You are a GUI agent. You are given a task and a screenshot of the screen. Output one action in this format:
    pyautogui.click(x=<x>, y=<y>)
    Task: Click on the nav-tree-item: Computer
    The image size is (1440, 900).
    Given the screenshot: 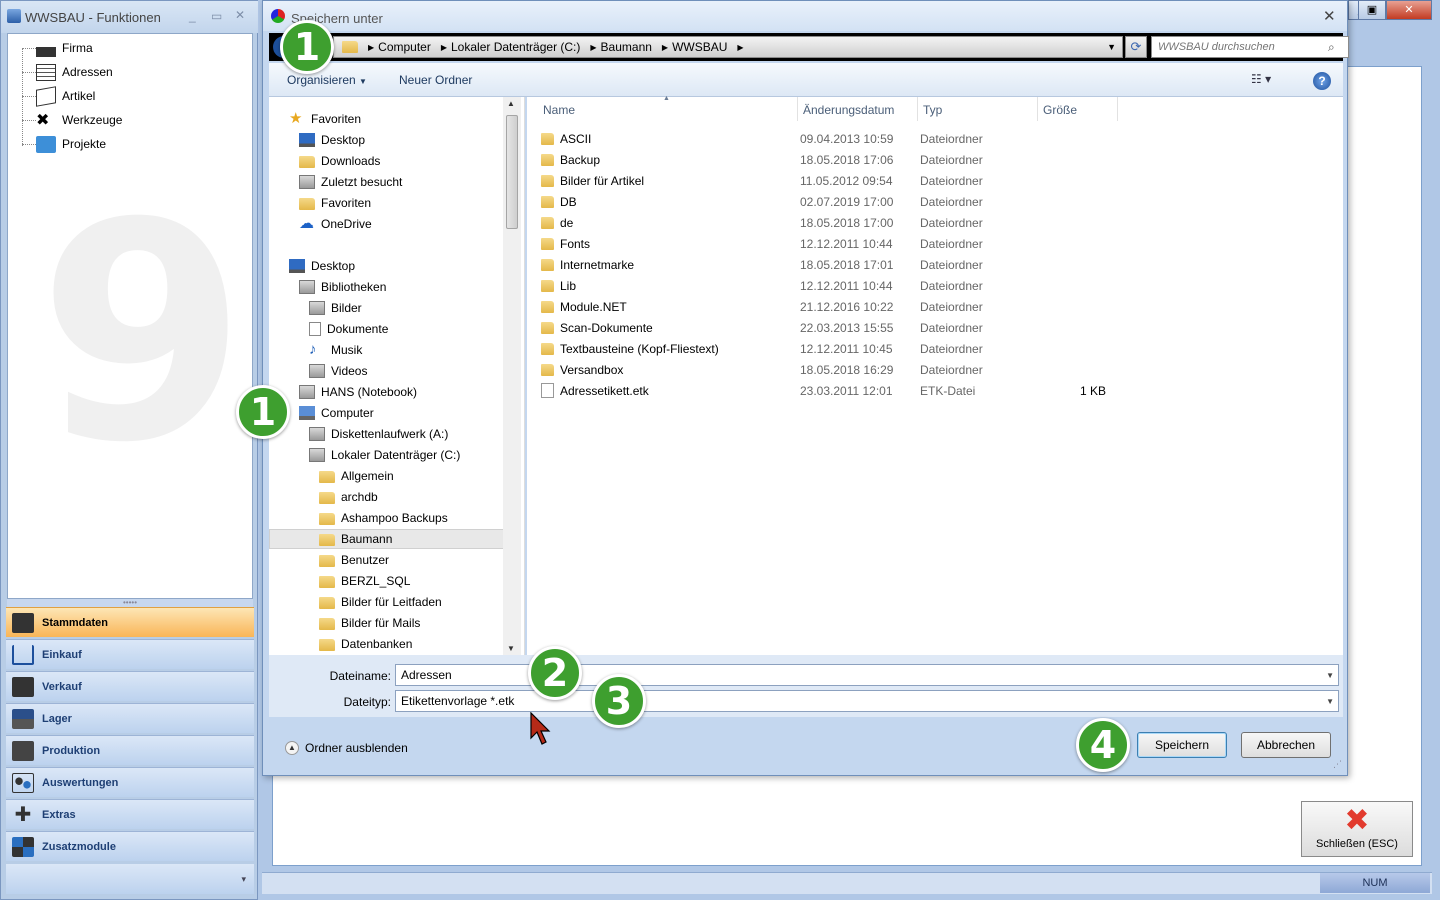 What is the action you would take?
    pyautogui.click(x=336, y=413)
    